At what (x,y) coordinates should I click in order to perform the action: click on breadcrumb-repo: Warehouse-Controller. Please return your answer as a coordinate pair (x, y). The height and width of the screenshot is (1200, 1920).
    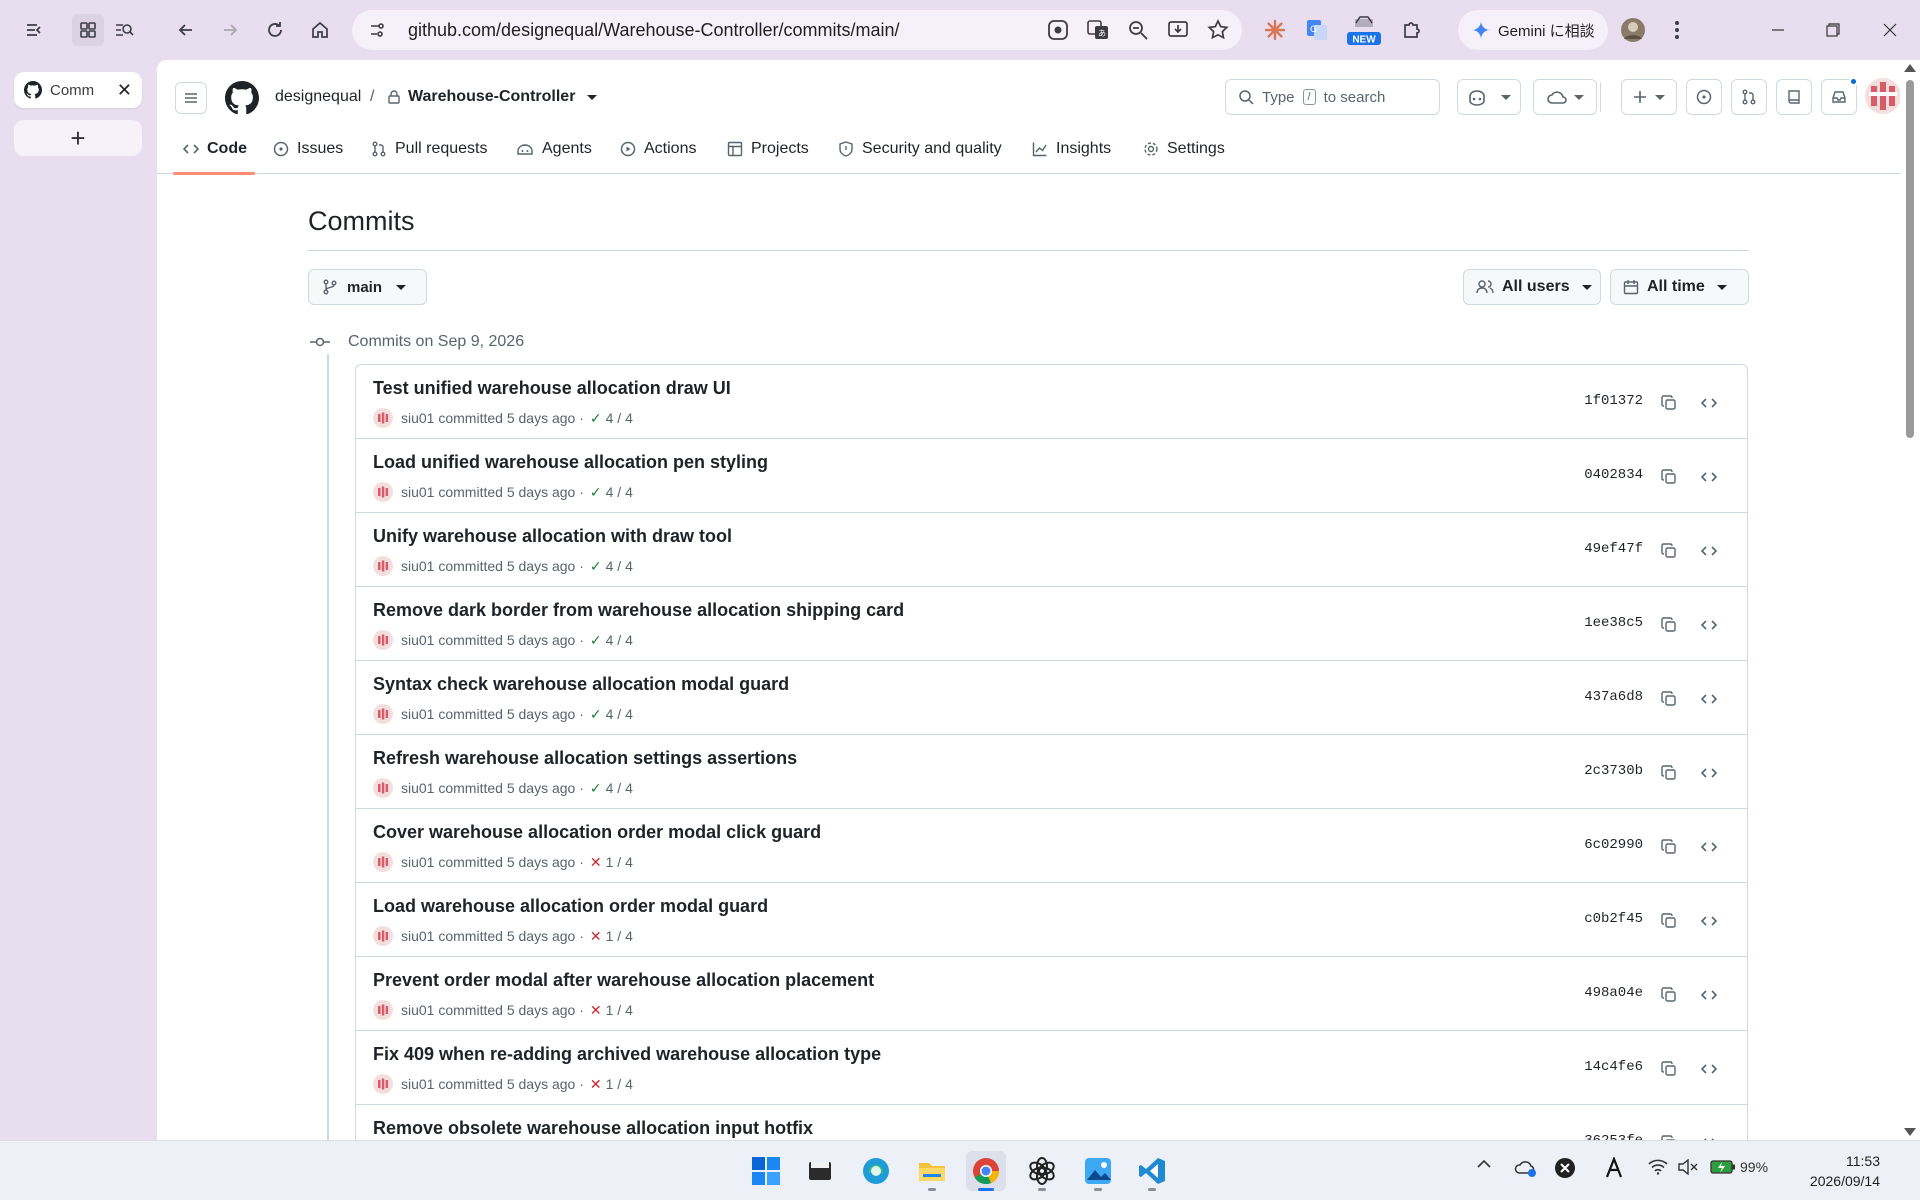
    Looking at the image, I should click on (493, 97).